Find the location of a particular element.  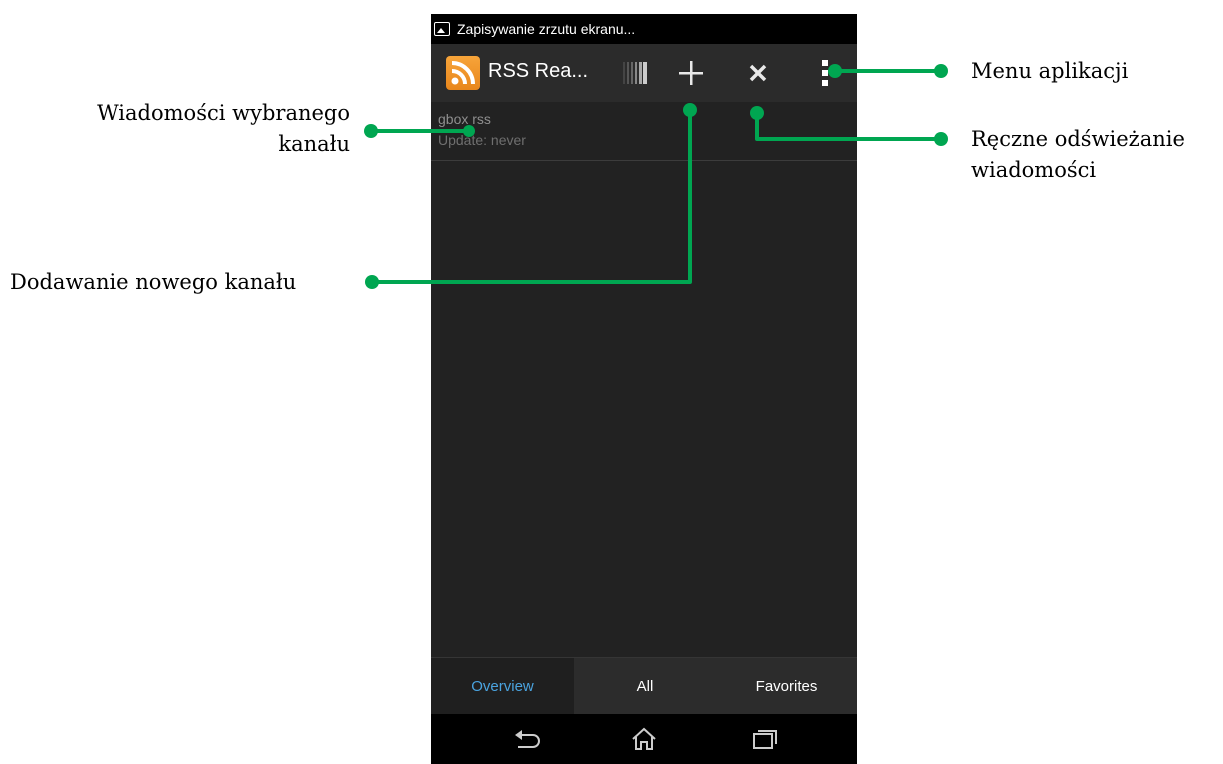

annotation-add-channel: Dodawanie nowego kanału is located at coordinates (153, 282).